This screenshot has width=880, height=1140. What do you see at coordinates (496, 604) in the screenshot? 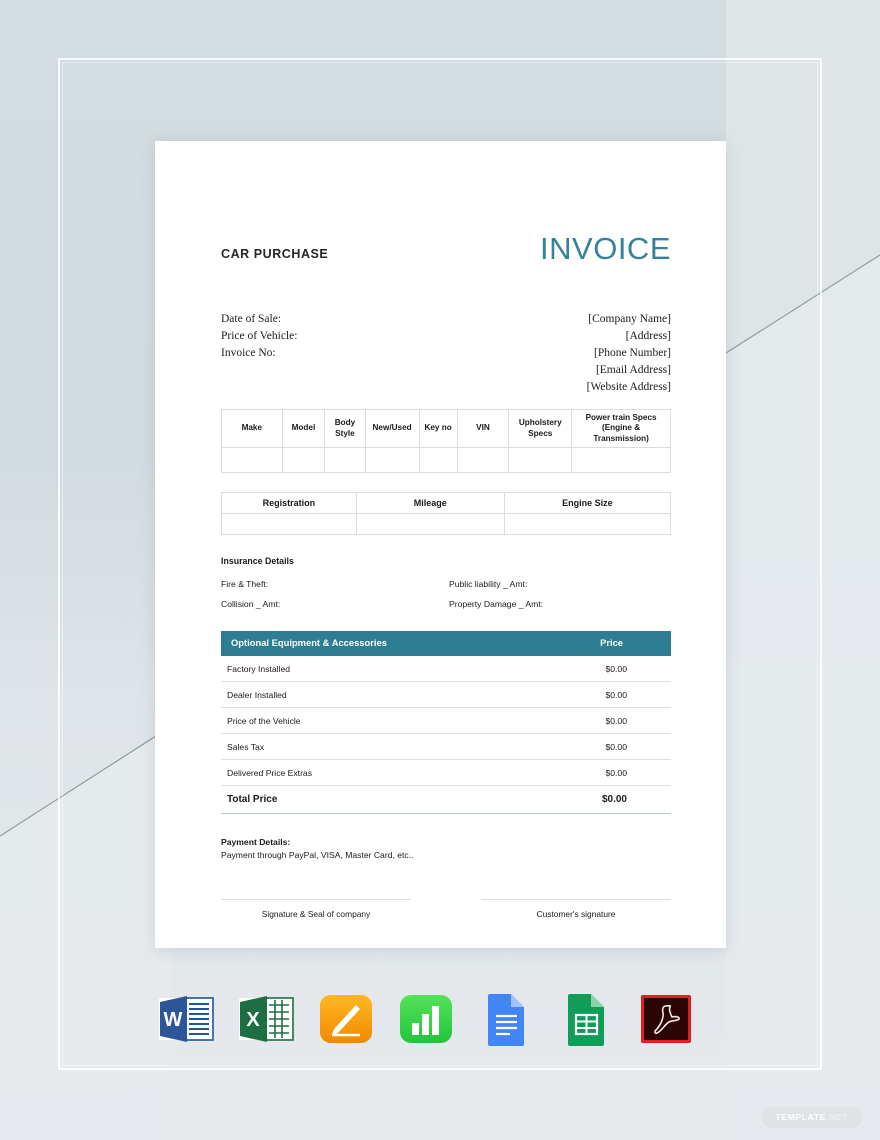
I see `insurance-property-damage: Property Damage _ Amt:` at bounding box center [496, 604].